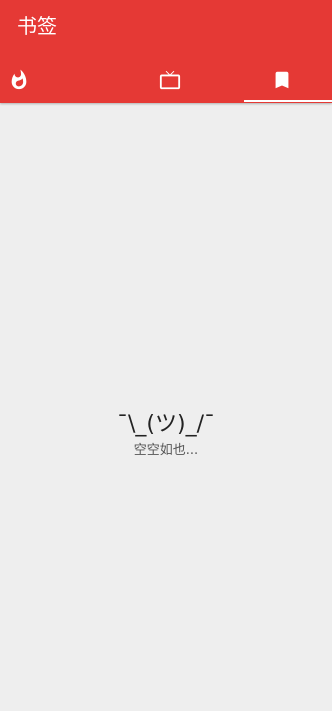 This screenshot has width=332, height=711. I want to click on tab-hot, so click(43, 79).